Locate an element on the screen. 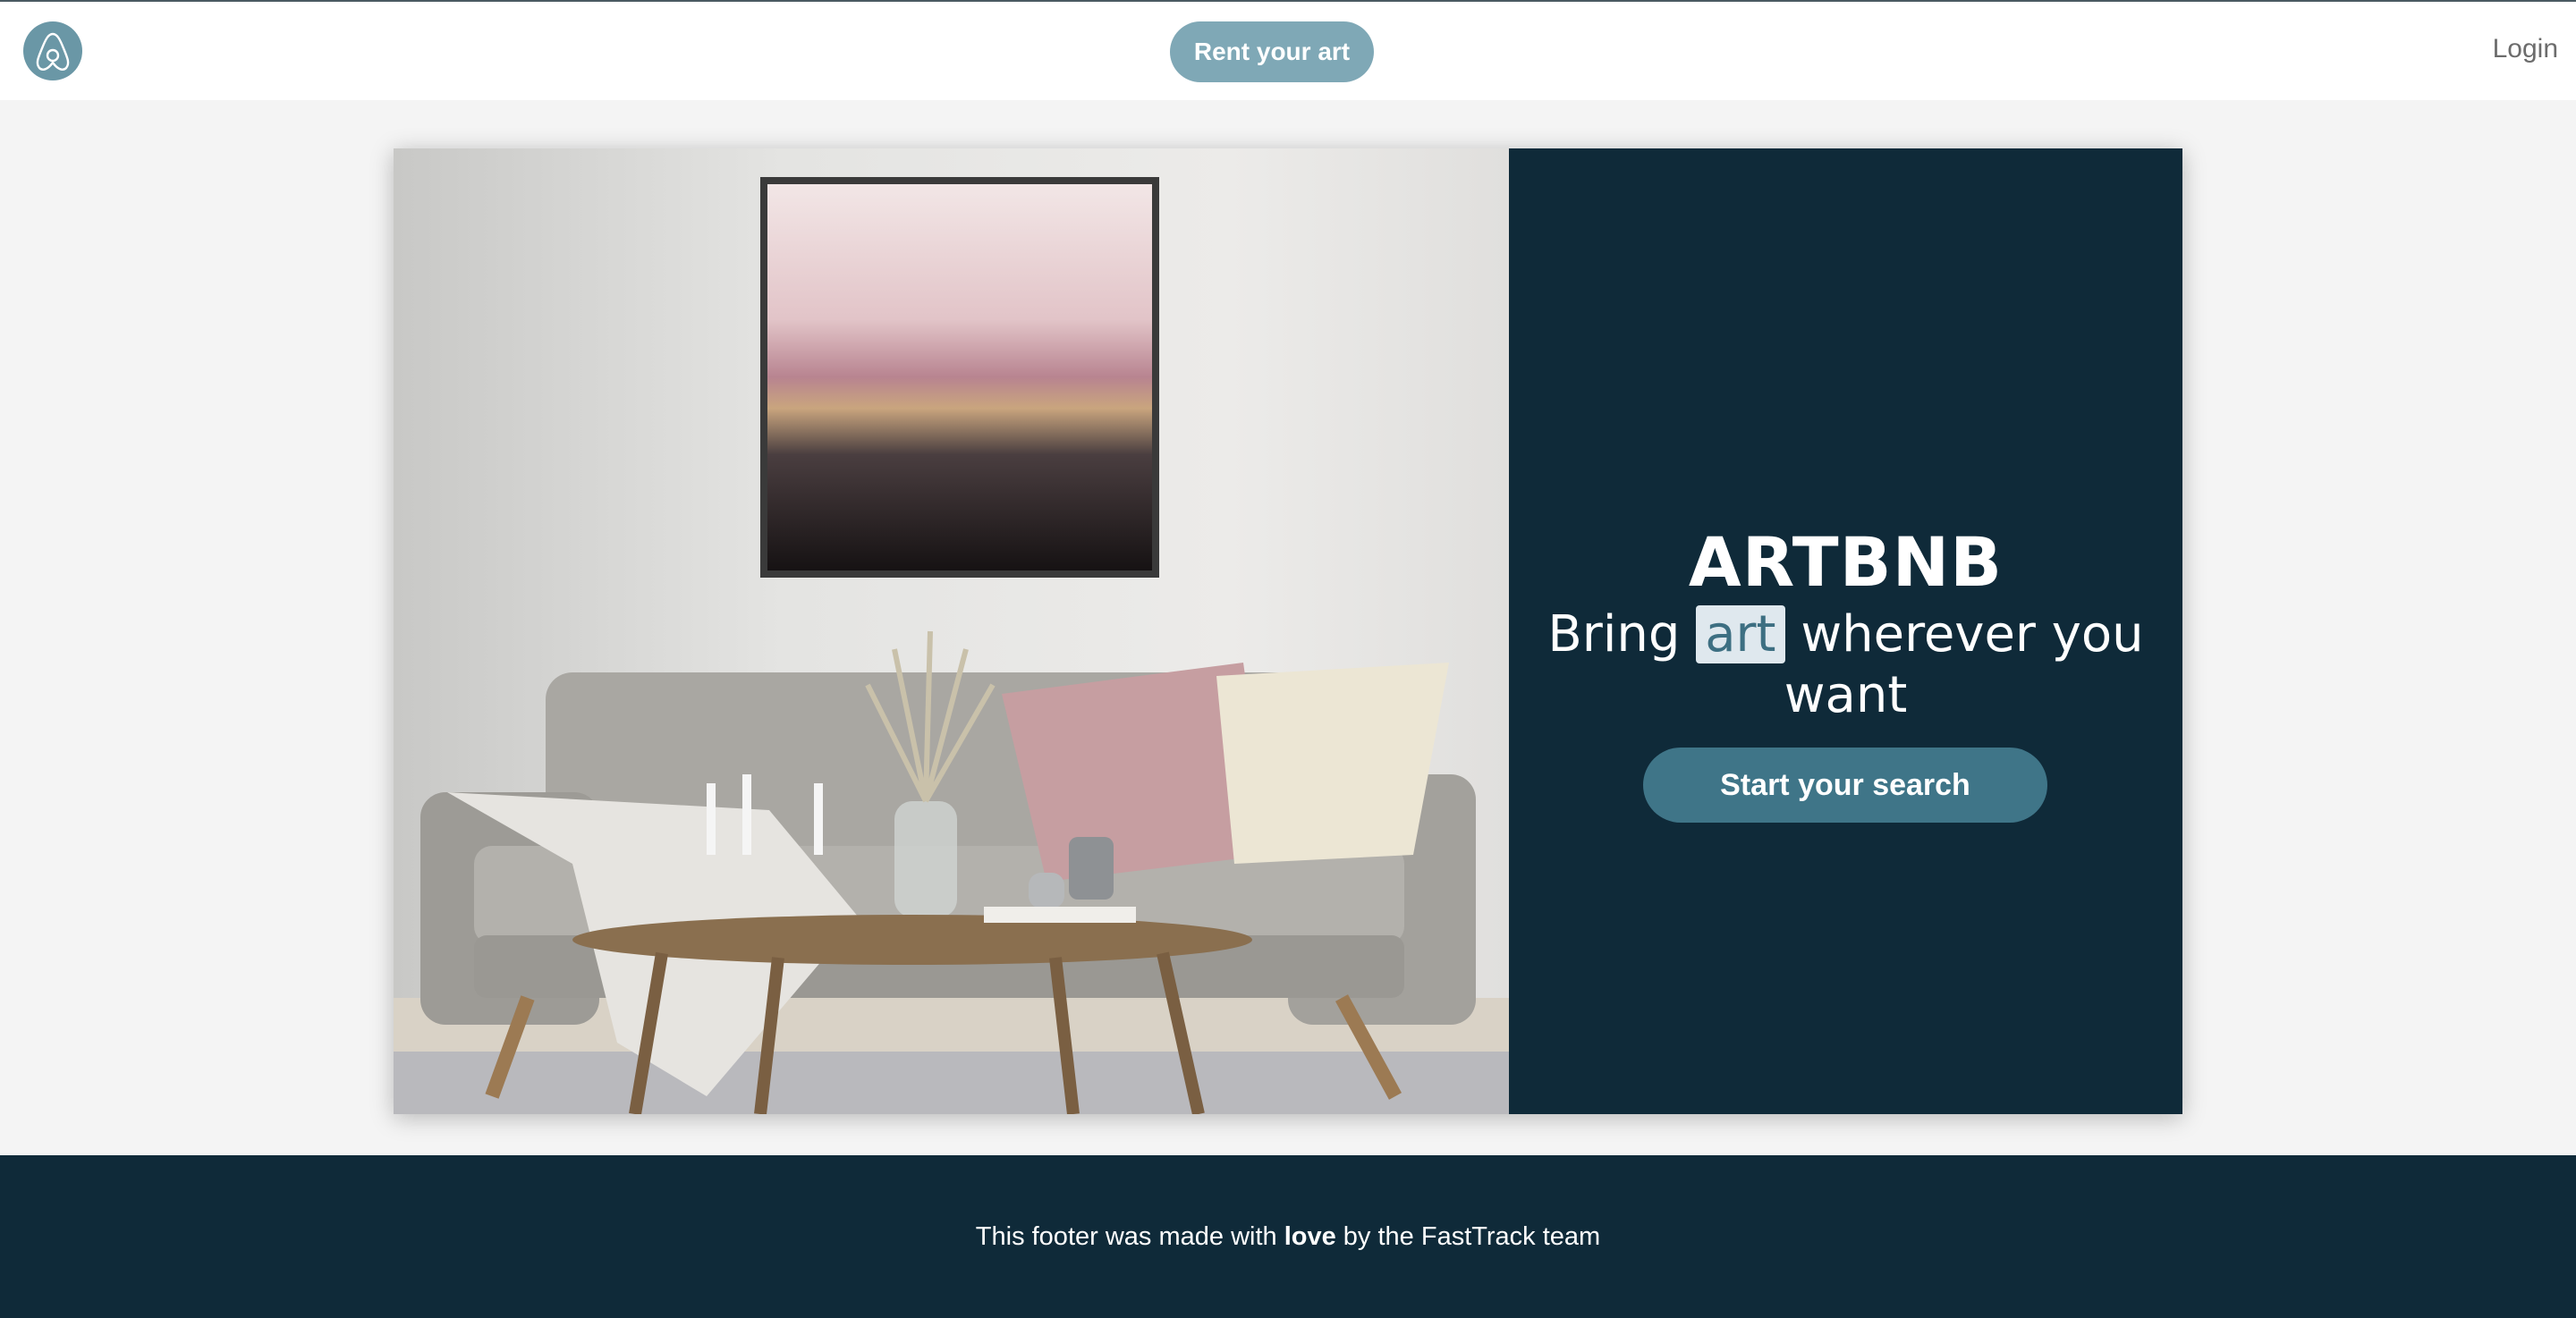 The height and width of the screenshot is (1318, 2576). tagline-start: Bring is located at coordinates (1622, 634).